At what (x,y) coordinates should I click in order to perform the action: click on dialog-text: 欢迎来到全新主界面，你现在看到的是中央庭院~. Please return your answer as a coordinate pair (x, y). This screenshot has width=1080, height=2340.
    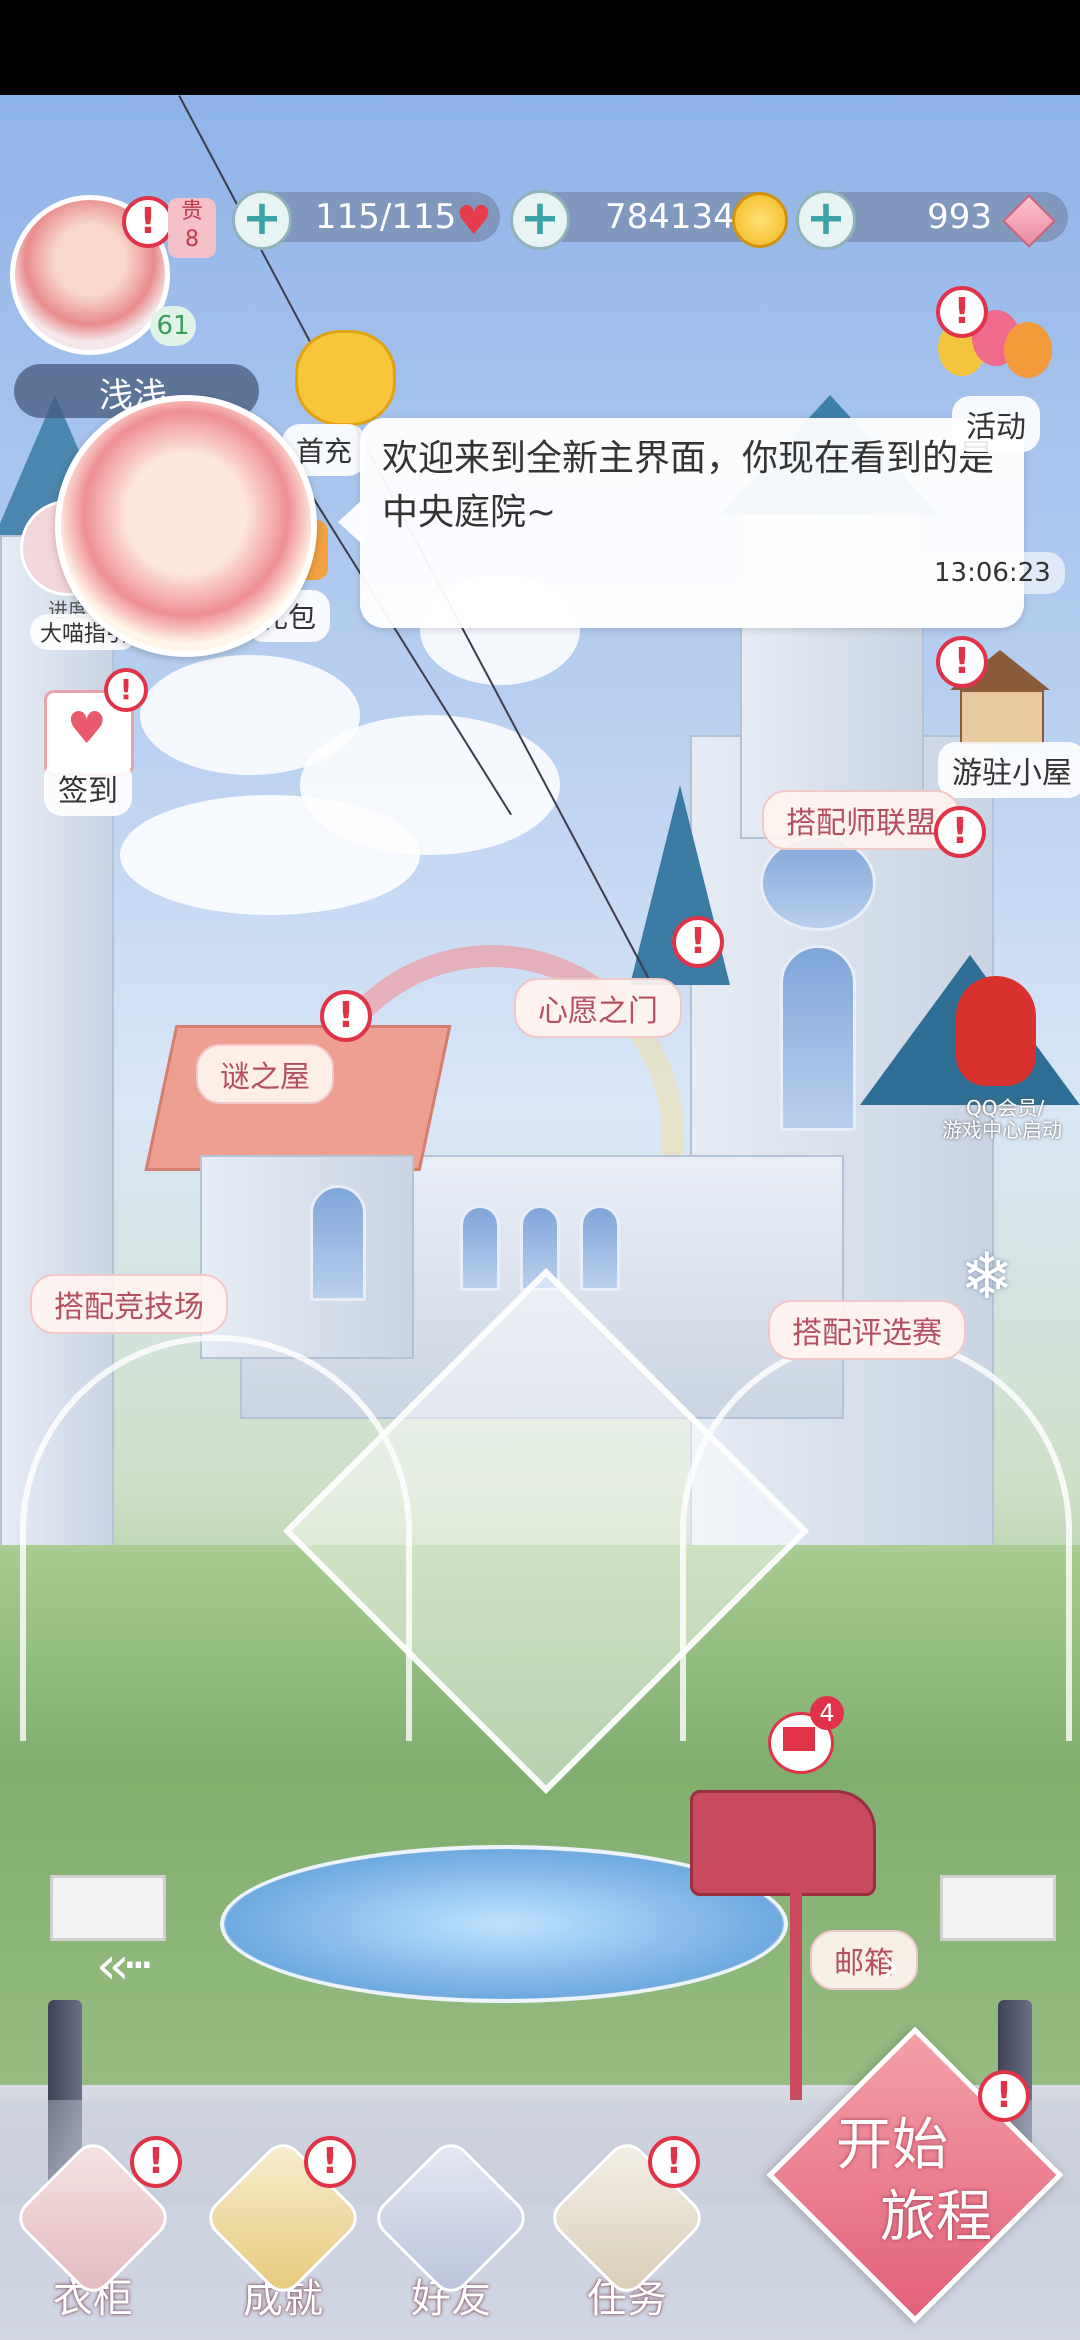
    Looking at the image, I should click on (688, 485).